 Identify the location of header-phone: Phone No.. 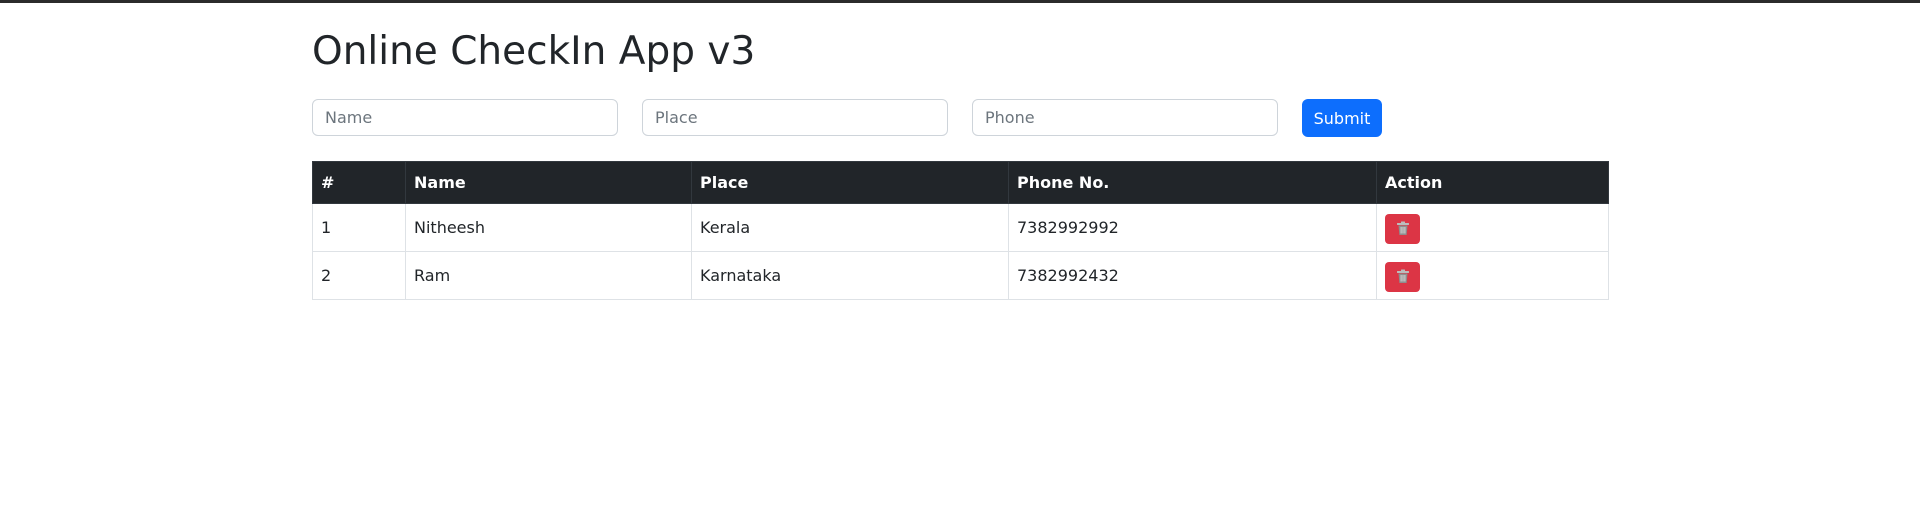
(1192, 182).